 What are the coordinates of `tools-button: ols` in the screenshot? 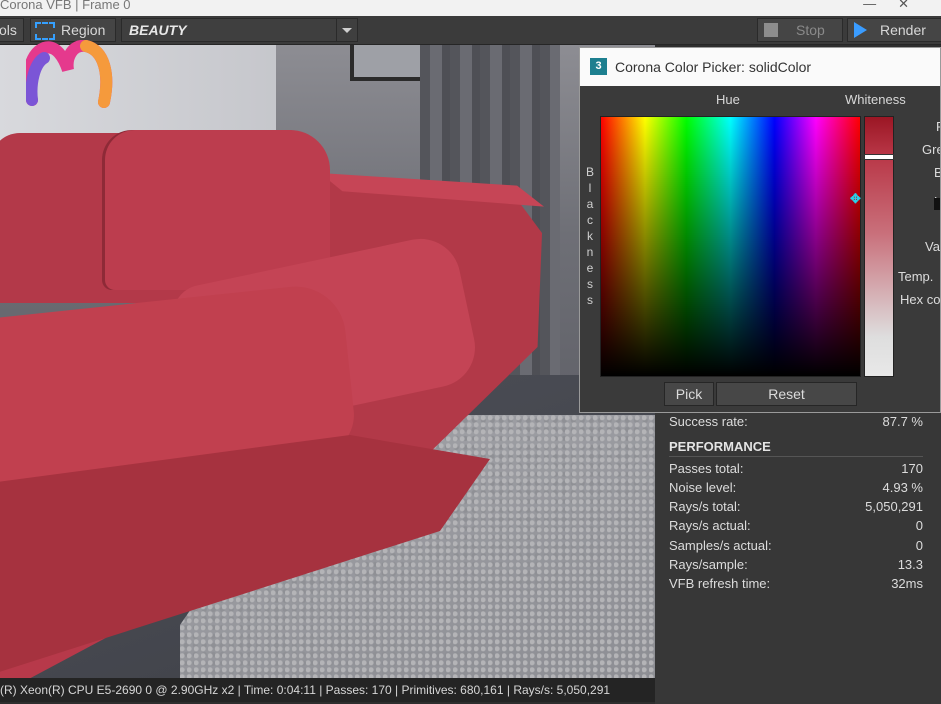 It's located at (12, 30).